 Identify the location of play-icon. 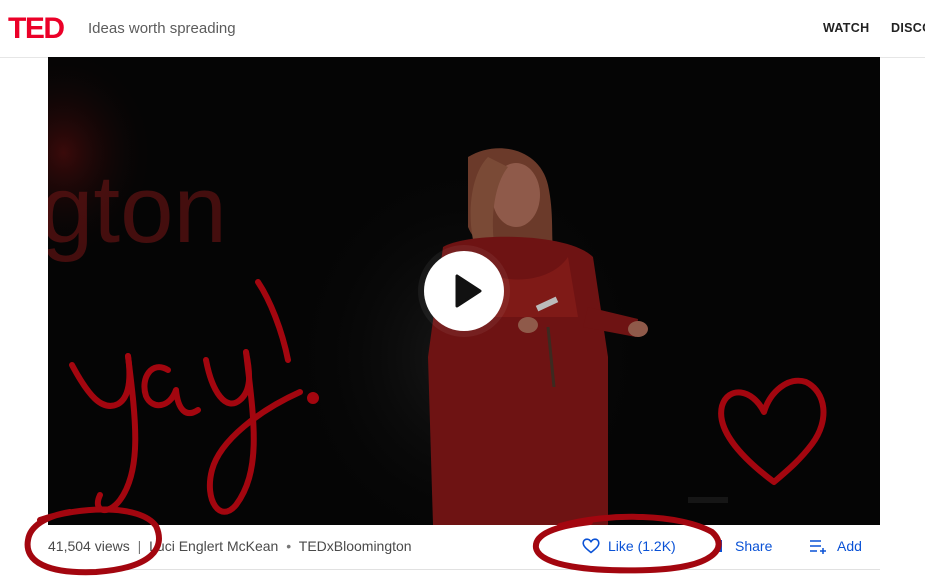
(468, 291).